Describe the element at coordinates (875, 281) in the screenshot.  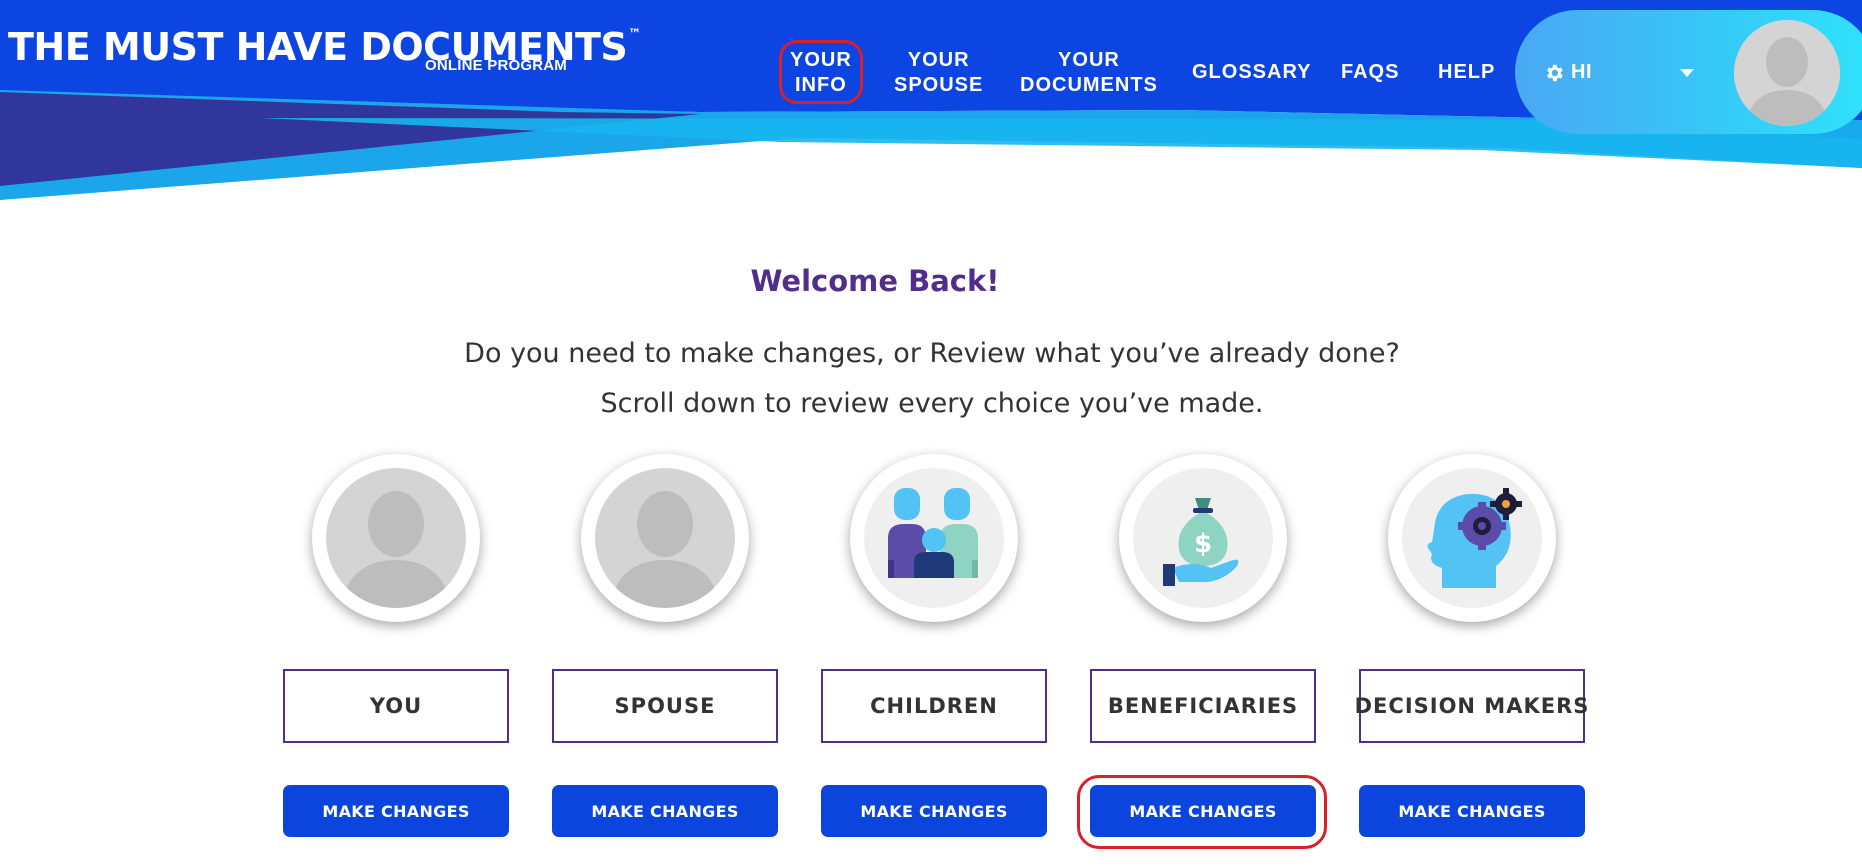
I see `welcome-heading: Welcome Back!` at that location.